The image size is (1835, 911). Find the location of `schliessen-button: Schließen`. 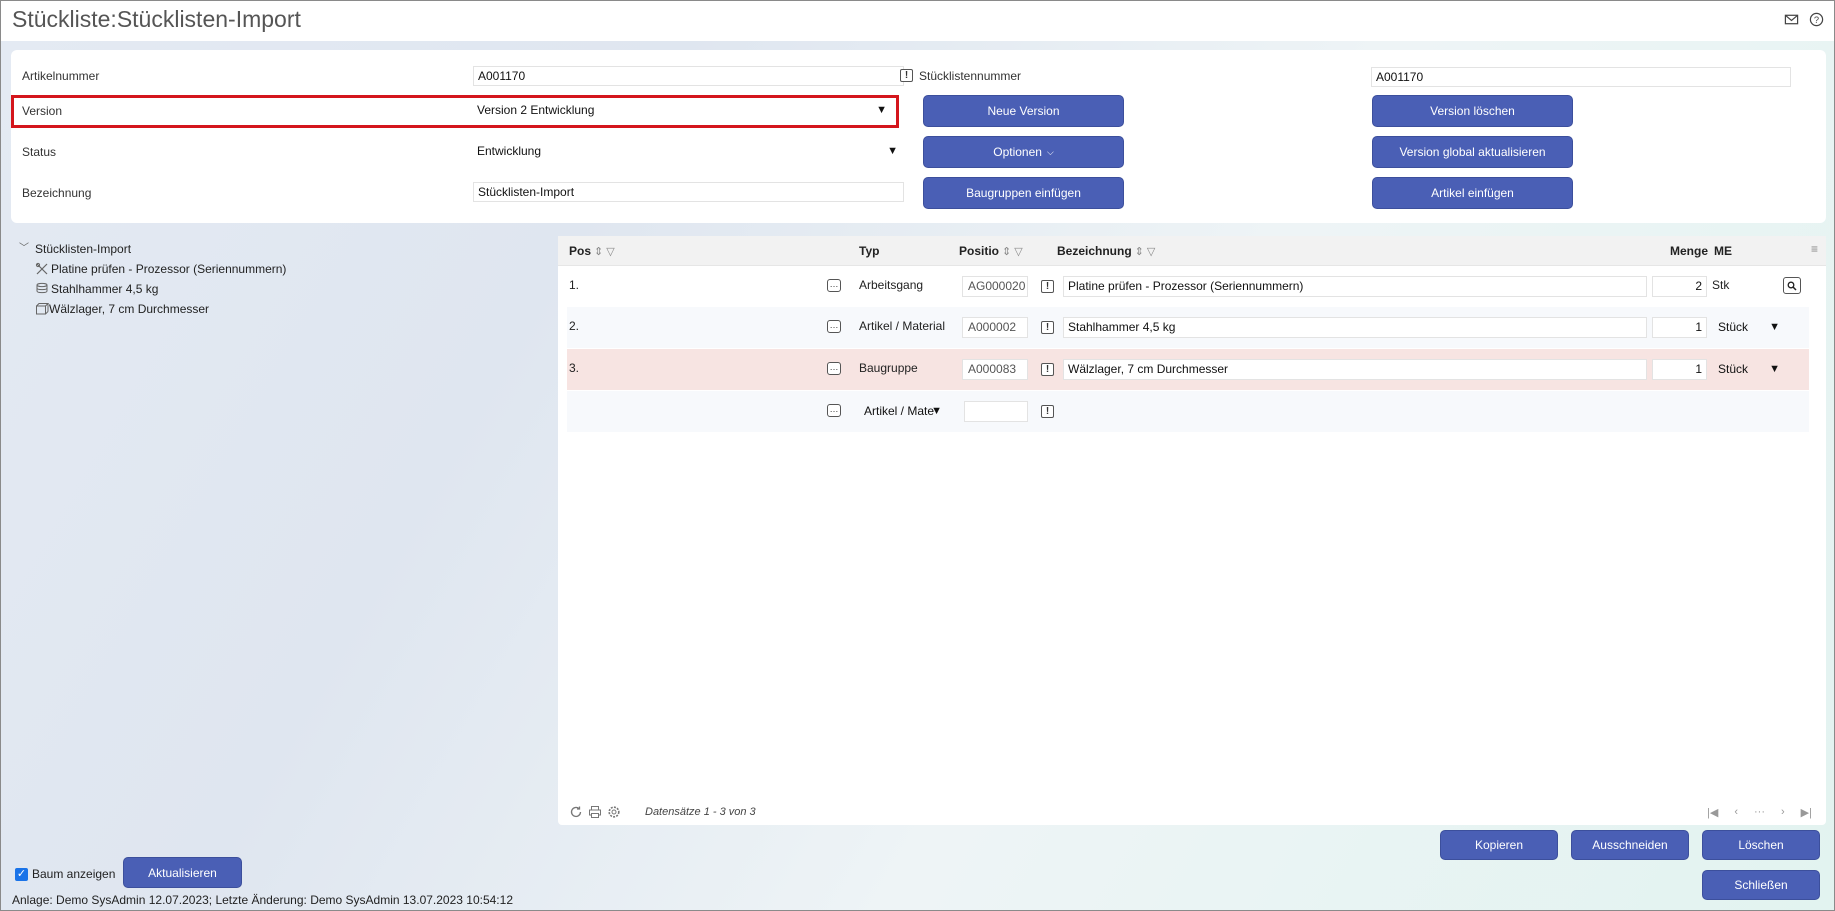

schliessen-button: Schließen is located at coordinates (1761, 885).